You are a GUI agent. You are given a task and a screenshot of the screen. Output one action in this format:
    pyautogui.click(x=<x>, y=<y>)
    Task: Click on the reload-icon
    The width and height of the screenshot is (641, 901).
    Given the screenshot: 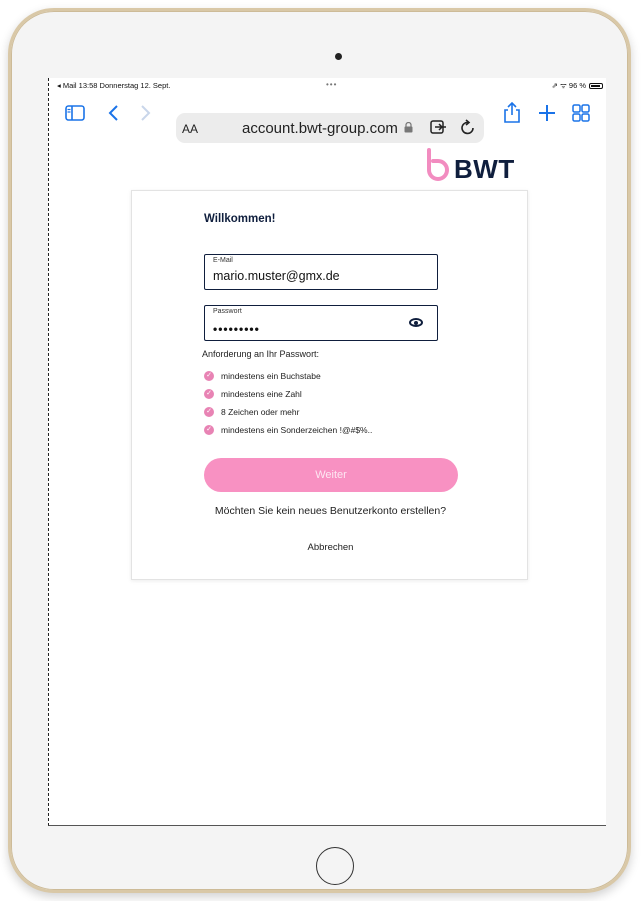 What is the action you would take?
    pyautogui.click(x=468, y=129)
    